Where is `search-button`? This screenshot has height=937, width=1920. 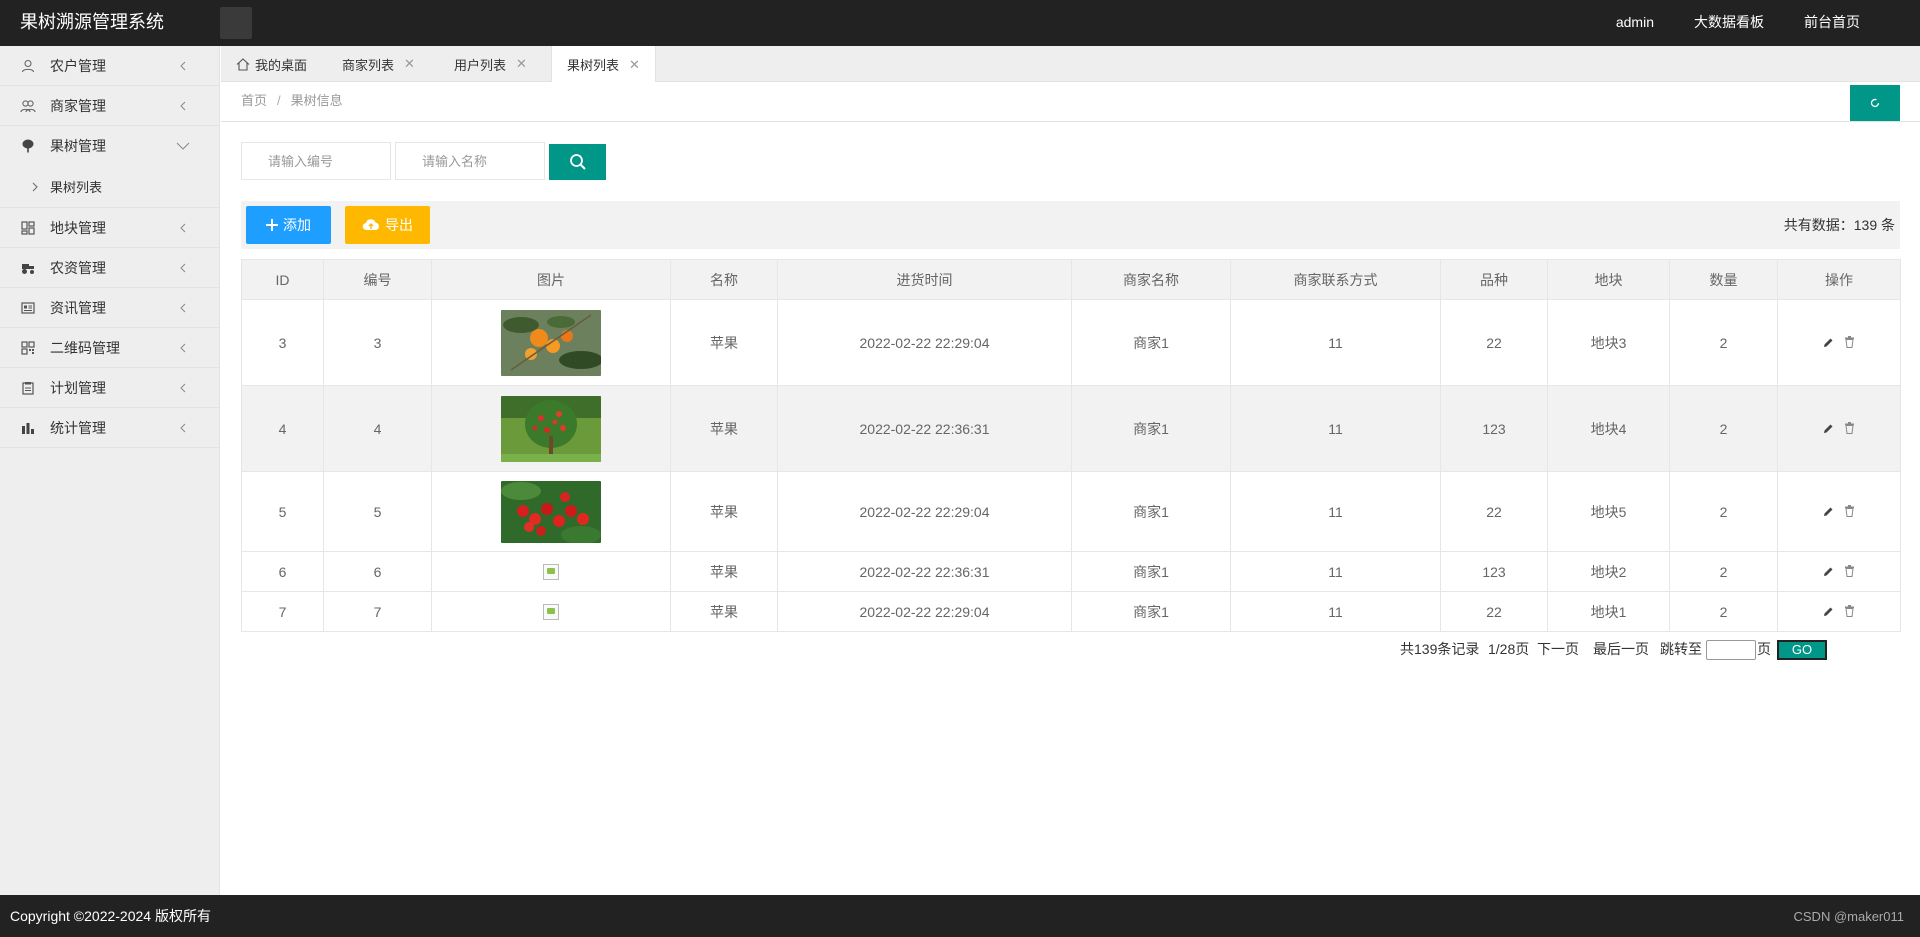
search-button is located at coordinates (577, 162).